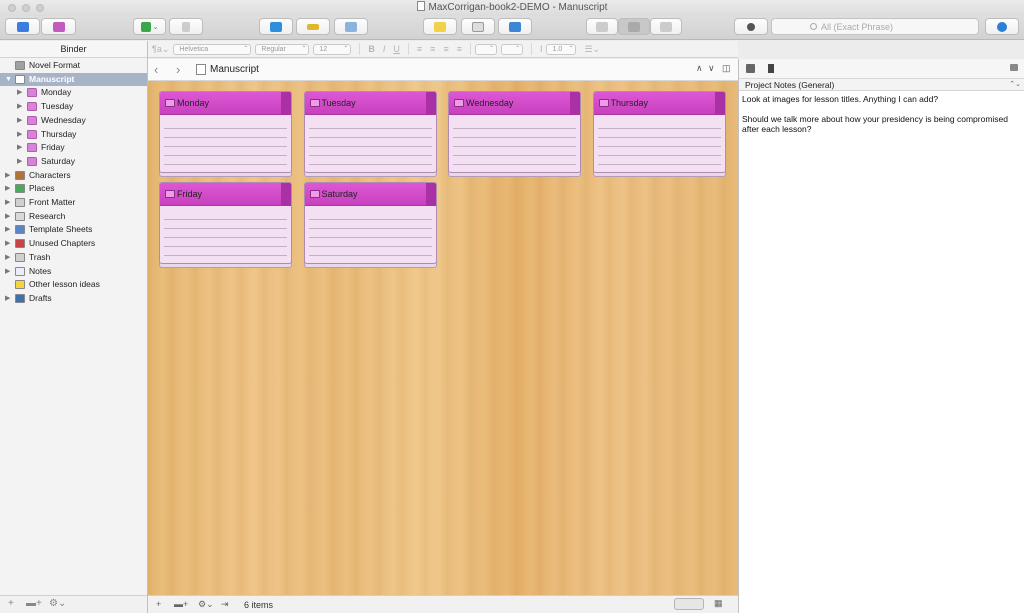 This screenshot has height=613, width=1024. I want to click on compile-button, so click(515, 26).